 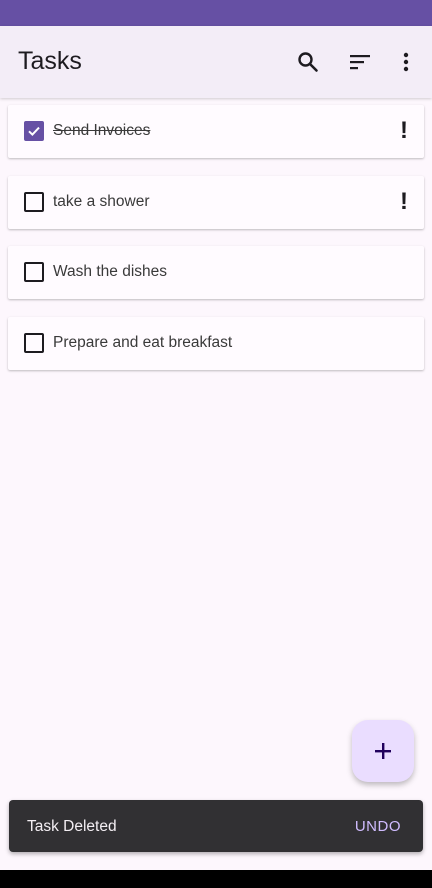 What do you see at coordinates (216, 131) in the screenshot?
I see `task-item: Send Invoices !` at bounding box center [216, 131].